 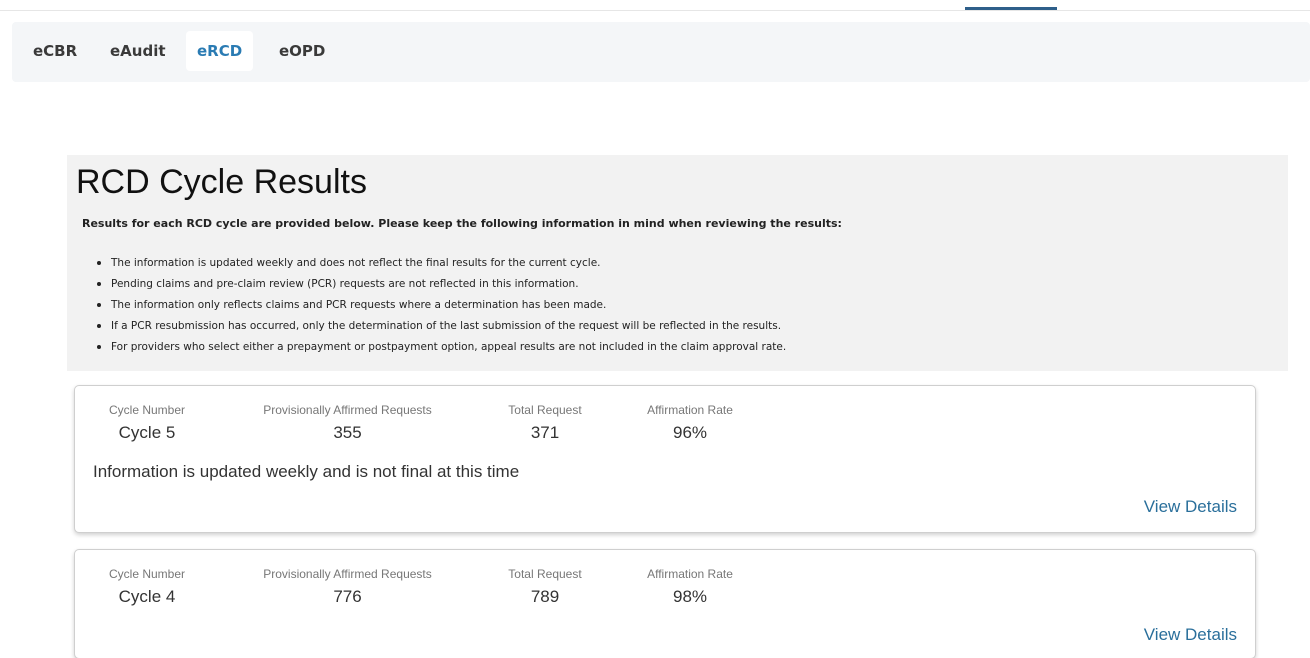 What do you see at coordinates (55, 51) in the screenshot?
I see `tab-ecbr: eCBR` at bounding box center [55, 51].